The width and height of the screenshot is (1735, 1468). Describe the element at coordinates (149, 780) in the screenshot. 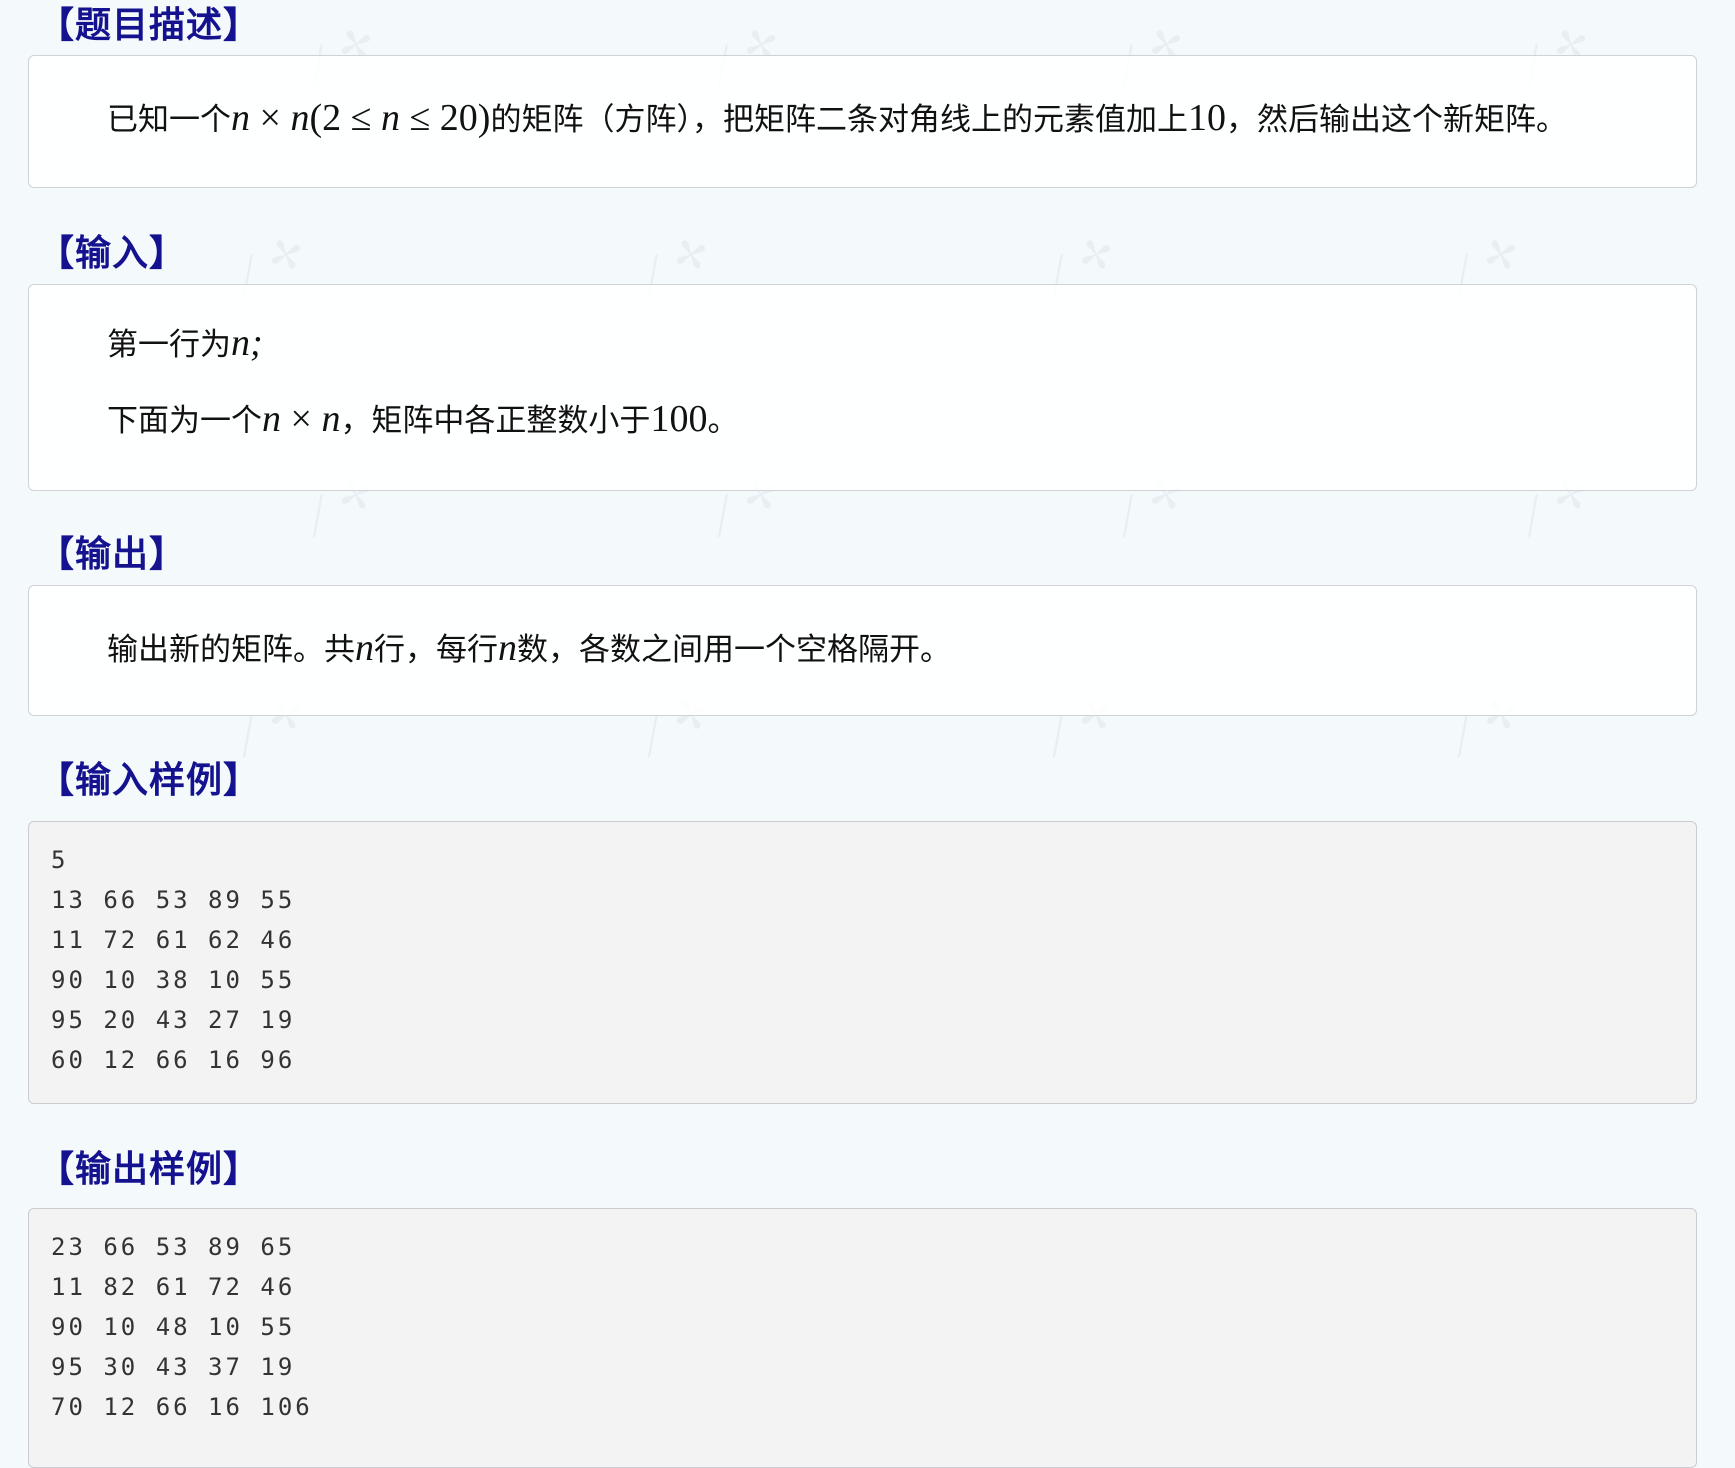

I see `section-title-sample-input: 【输入样例】` at that location.